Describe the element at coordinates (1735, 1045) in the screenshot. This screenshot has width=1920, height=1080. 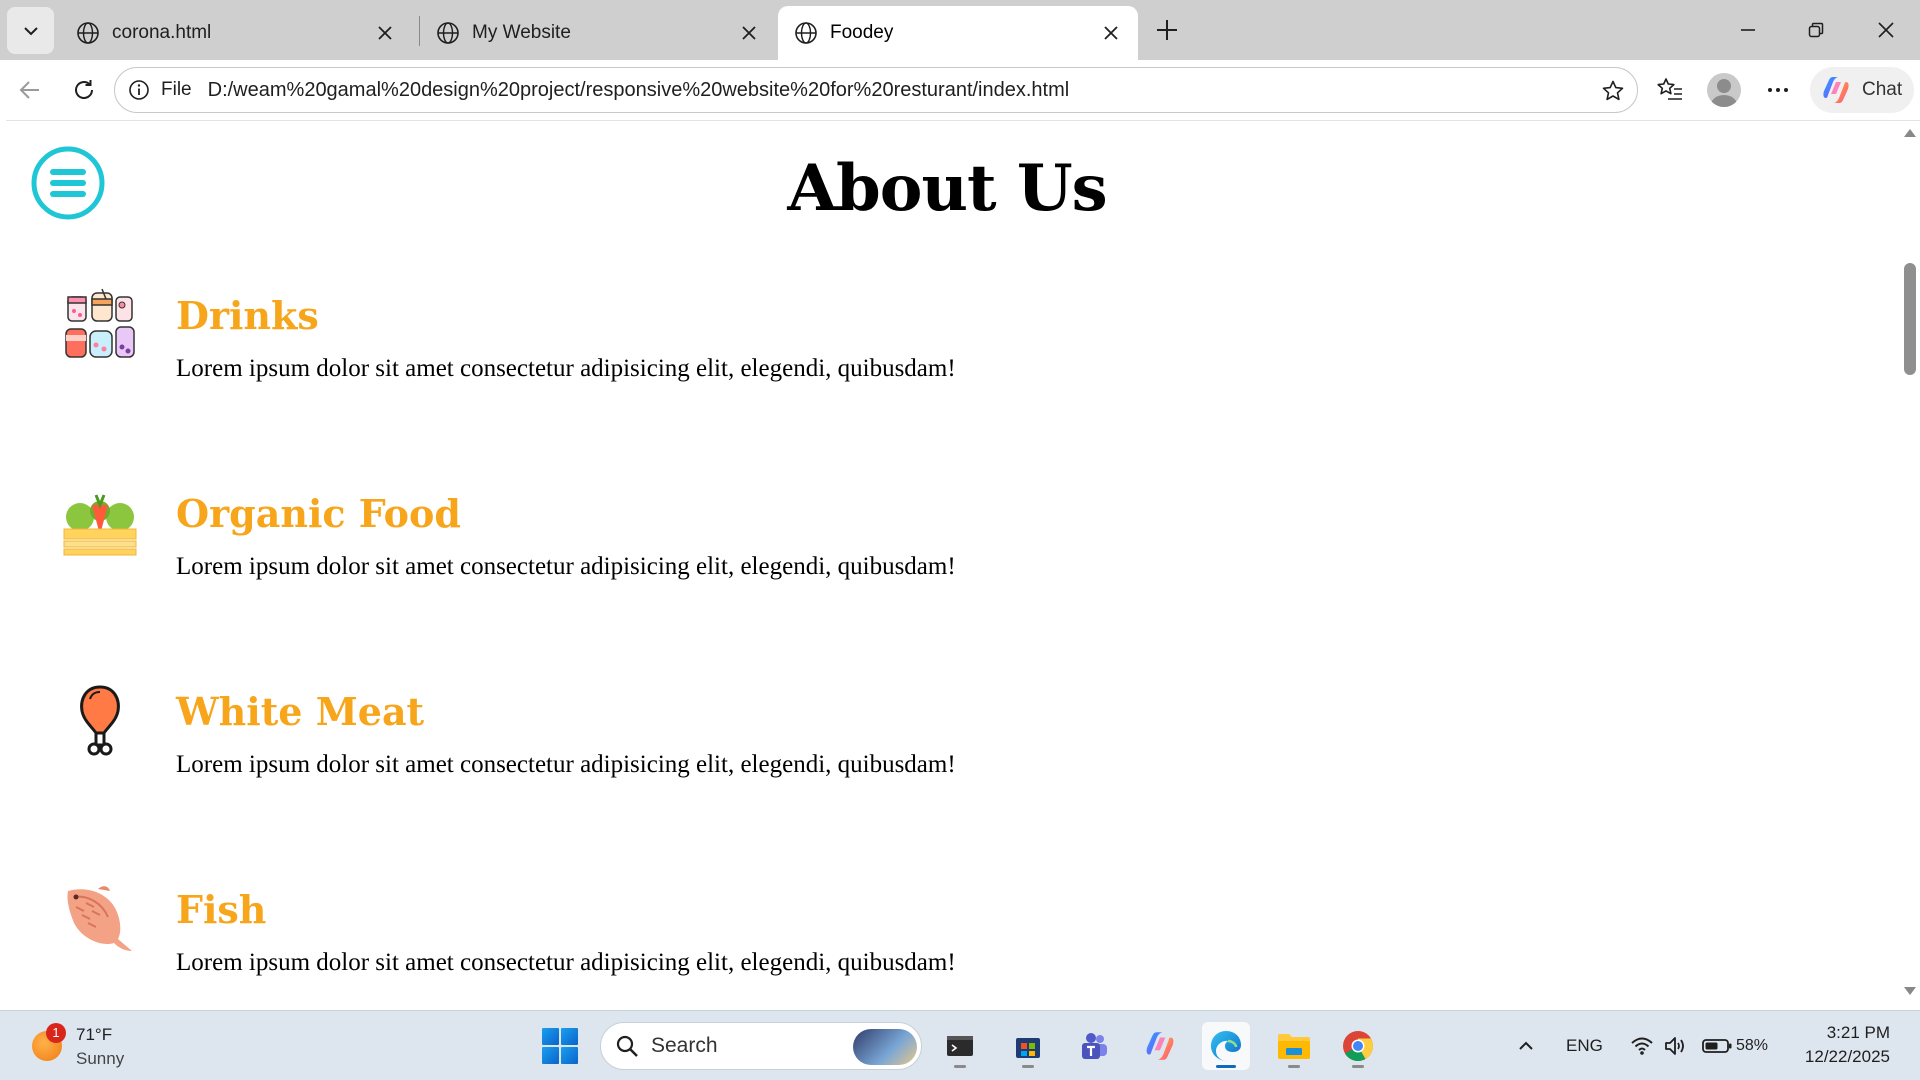
I see `battery-indicator: 58%` at that location.